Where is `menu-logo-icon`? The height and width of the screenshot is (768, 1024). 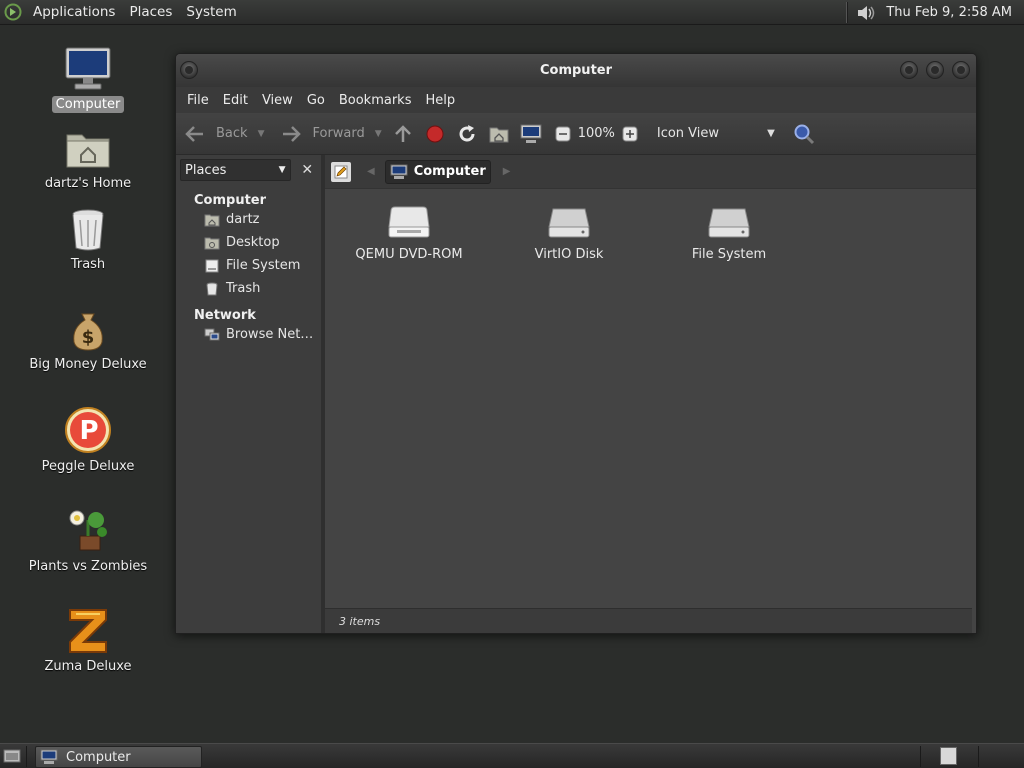
menu-logo-icon is located at coordinates (13, 12).